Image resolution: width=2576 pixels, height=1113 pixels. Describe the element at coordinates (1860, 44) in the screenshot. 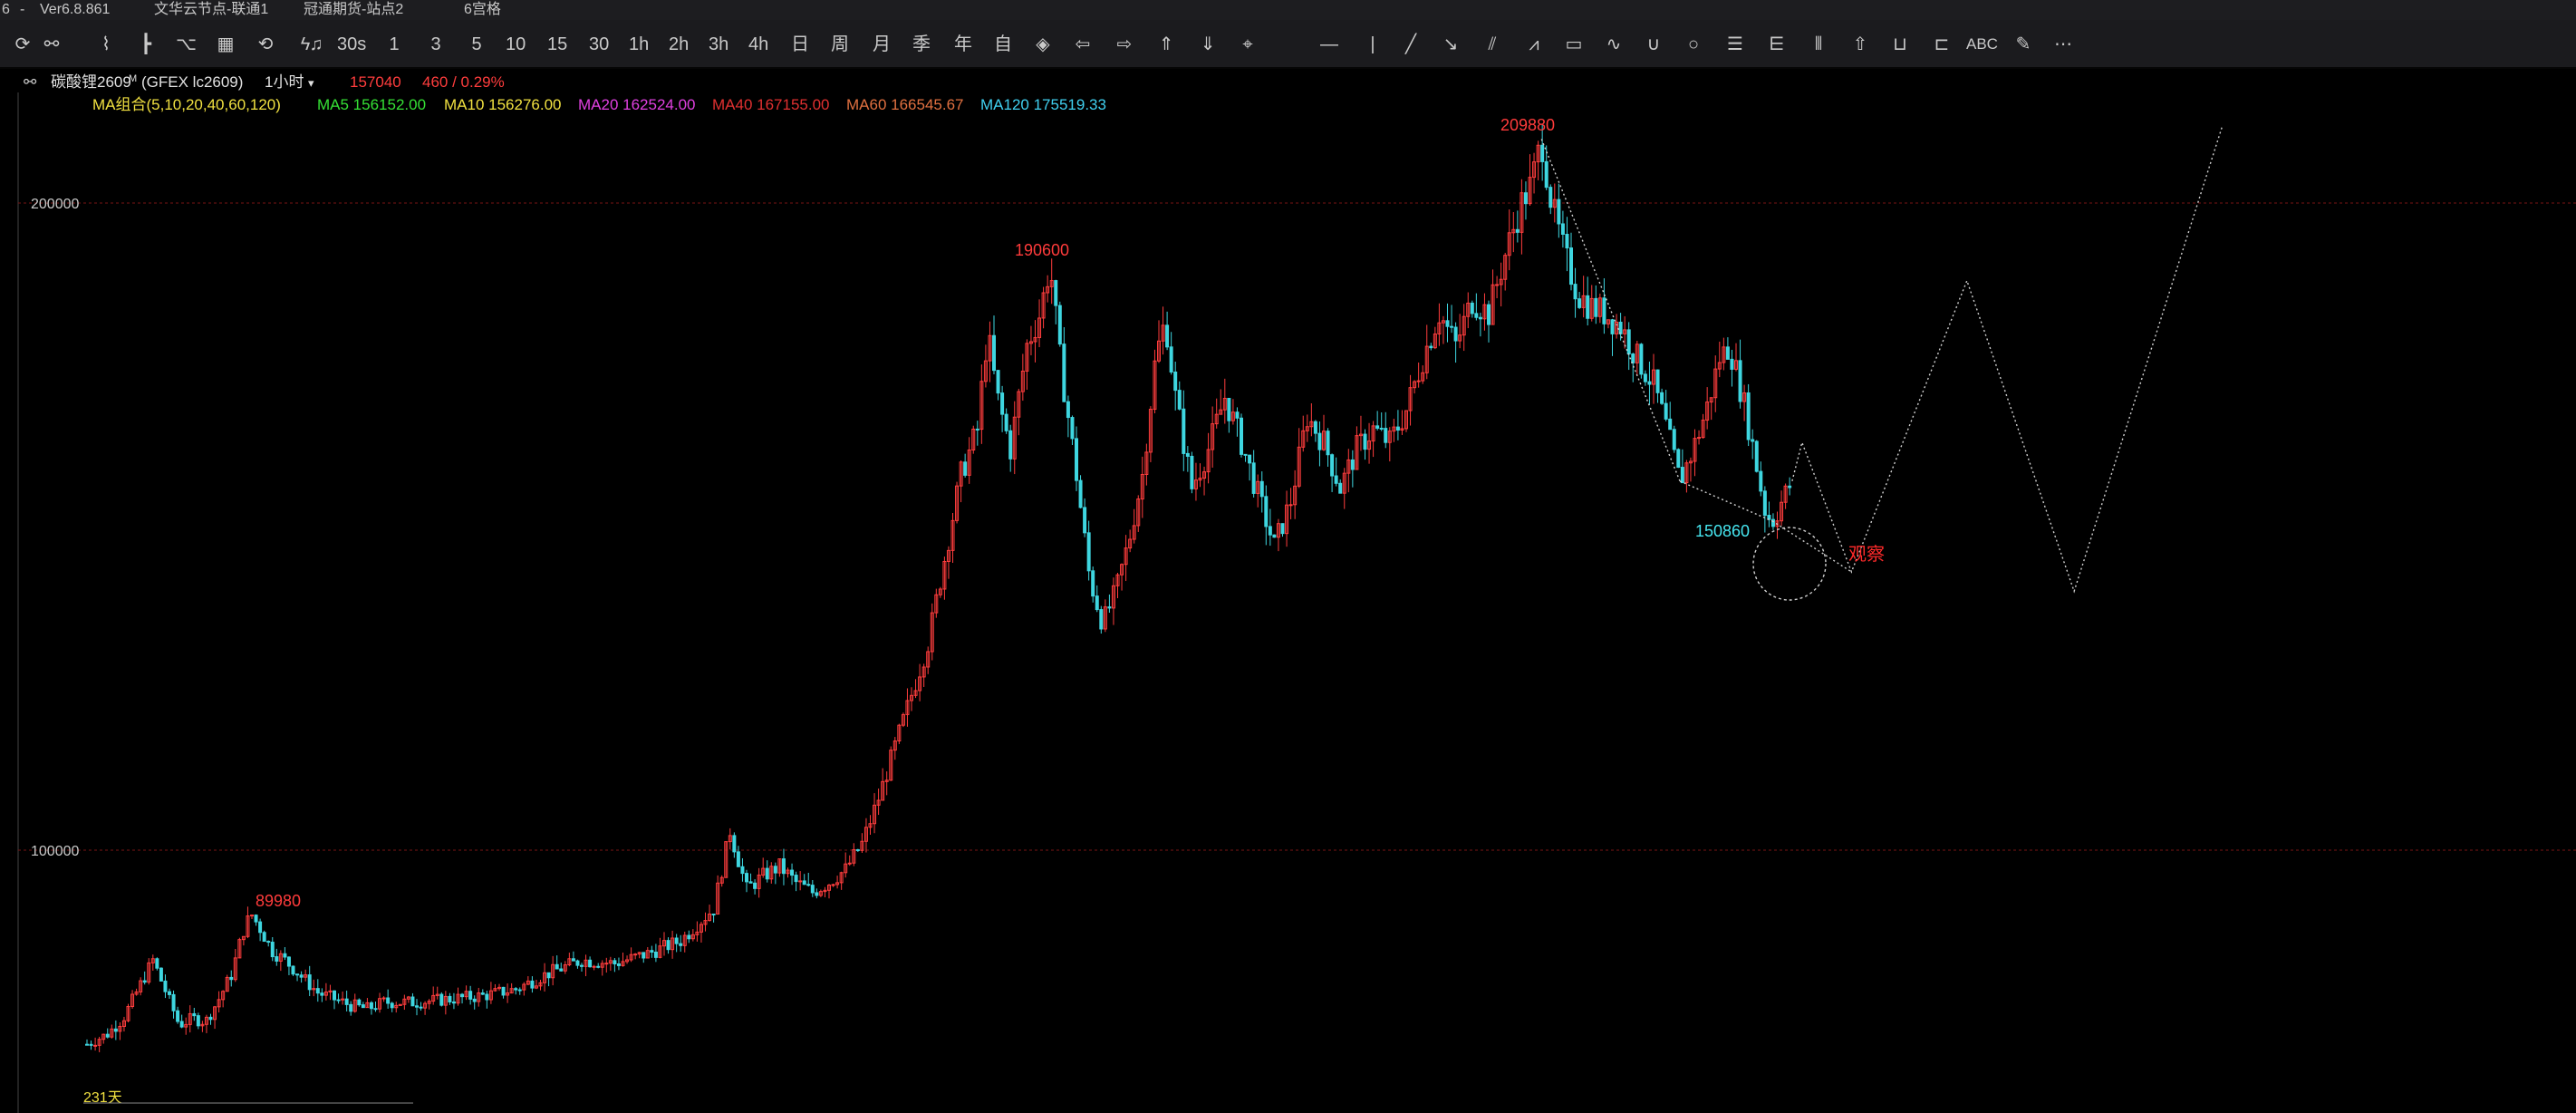

I see `up-arrow-icon: ⇧` at that location.